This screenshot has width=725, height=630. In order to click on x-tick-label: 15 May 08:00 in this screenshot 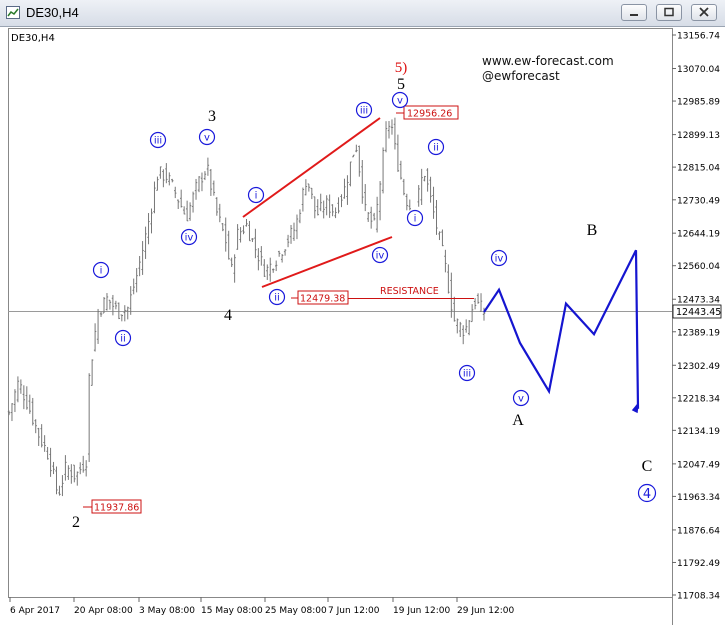, I will do `click(232, 611)`.